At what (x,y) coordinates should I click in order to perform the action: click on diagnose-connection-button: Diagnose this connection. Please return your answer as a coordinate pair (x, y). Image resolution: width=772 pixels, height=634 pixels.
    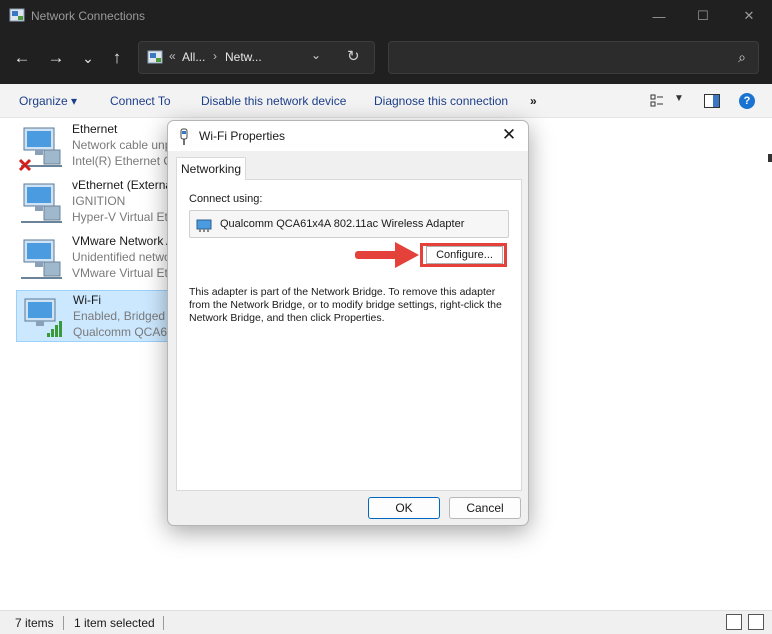
    Looking at the image, I should click on (441, 101).